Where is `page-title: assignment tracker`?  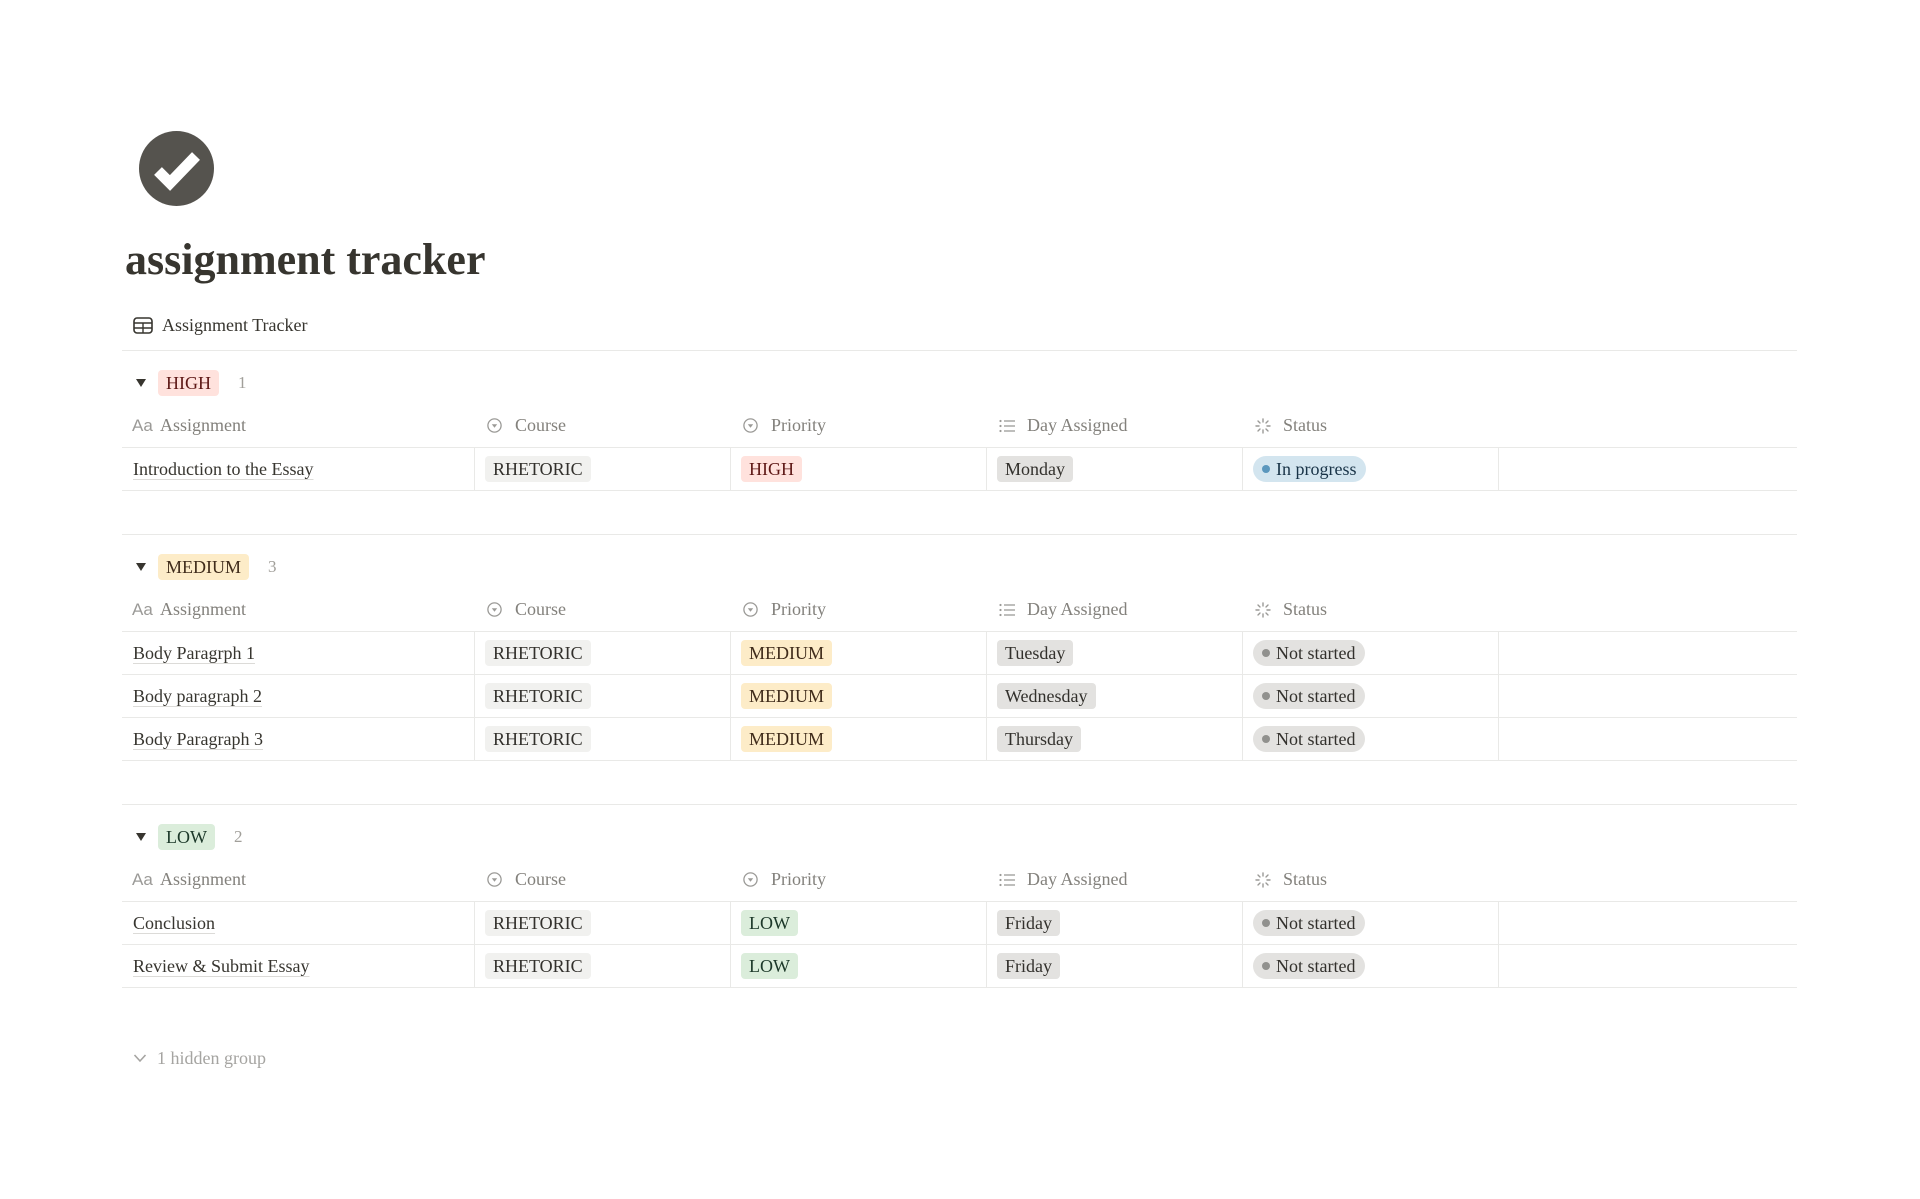 page-title: assignment tracker is located at coordinates (305, 260).